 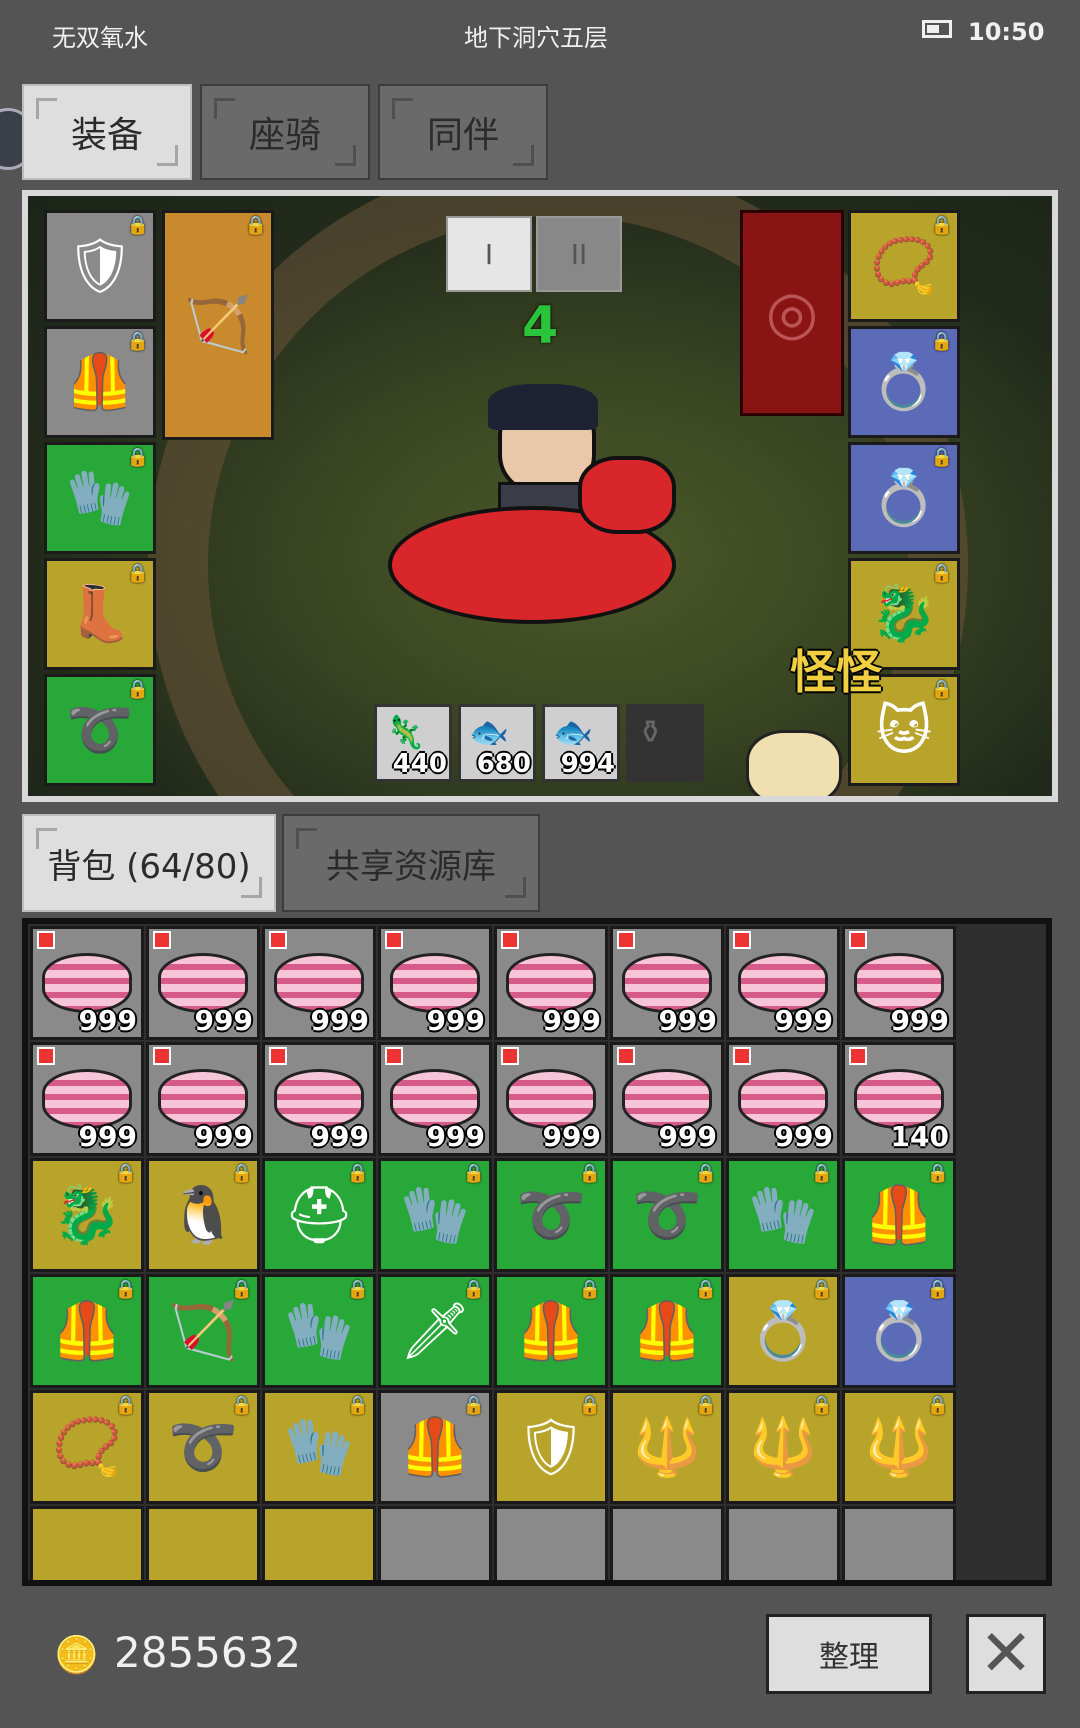 What do you see at coordinates (278, 940) in the screenshot?
I see `new-tag-icon` at bounding box center [278, 940].